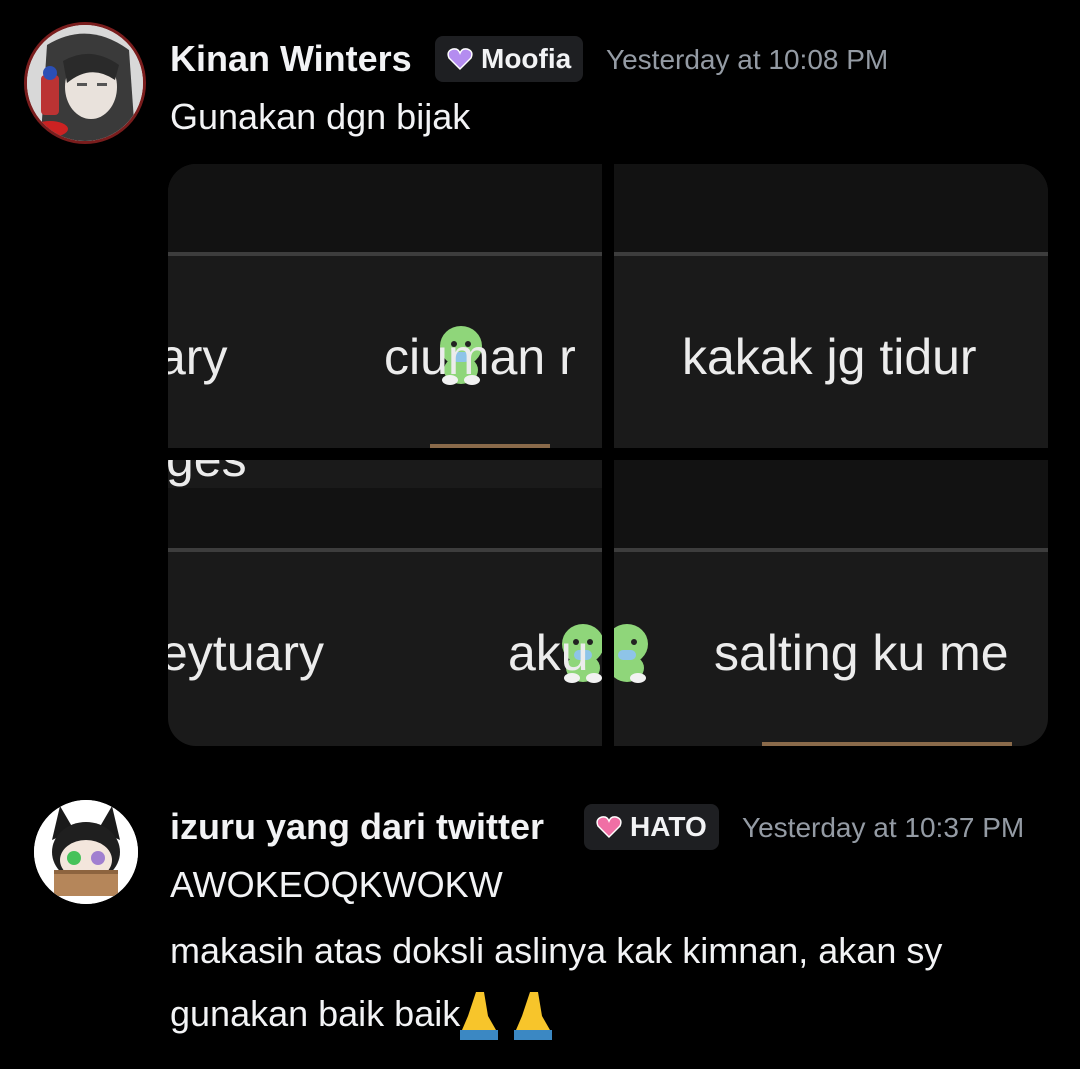  What do you see at coordinates (336, 884) in the screenshot?
I see `message-text: AWOKEOQKWOKW` at bounding box center [336, 884].